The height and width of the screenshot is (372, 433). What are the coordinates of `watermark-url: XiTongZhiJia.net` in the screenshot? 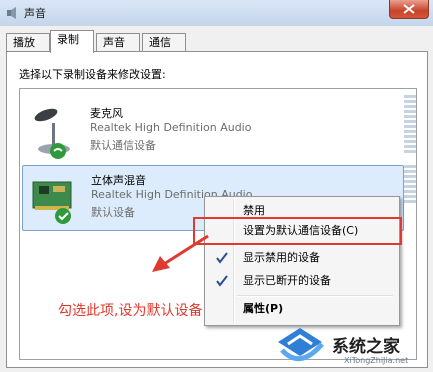 It's located at (376, 360).